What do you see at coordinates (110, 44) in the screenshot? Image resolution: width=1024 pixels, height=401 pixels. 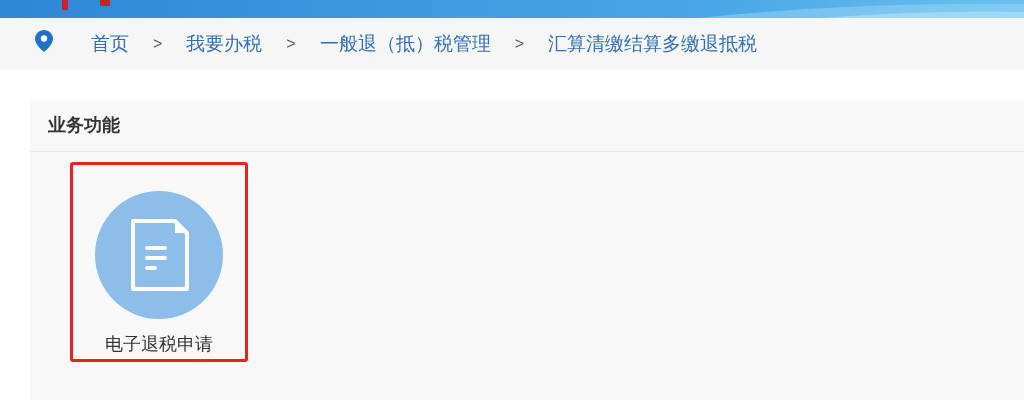 I see `breadcrumb-link: 首页` at bounding box center [110, 44].